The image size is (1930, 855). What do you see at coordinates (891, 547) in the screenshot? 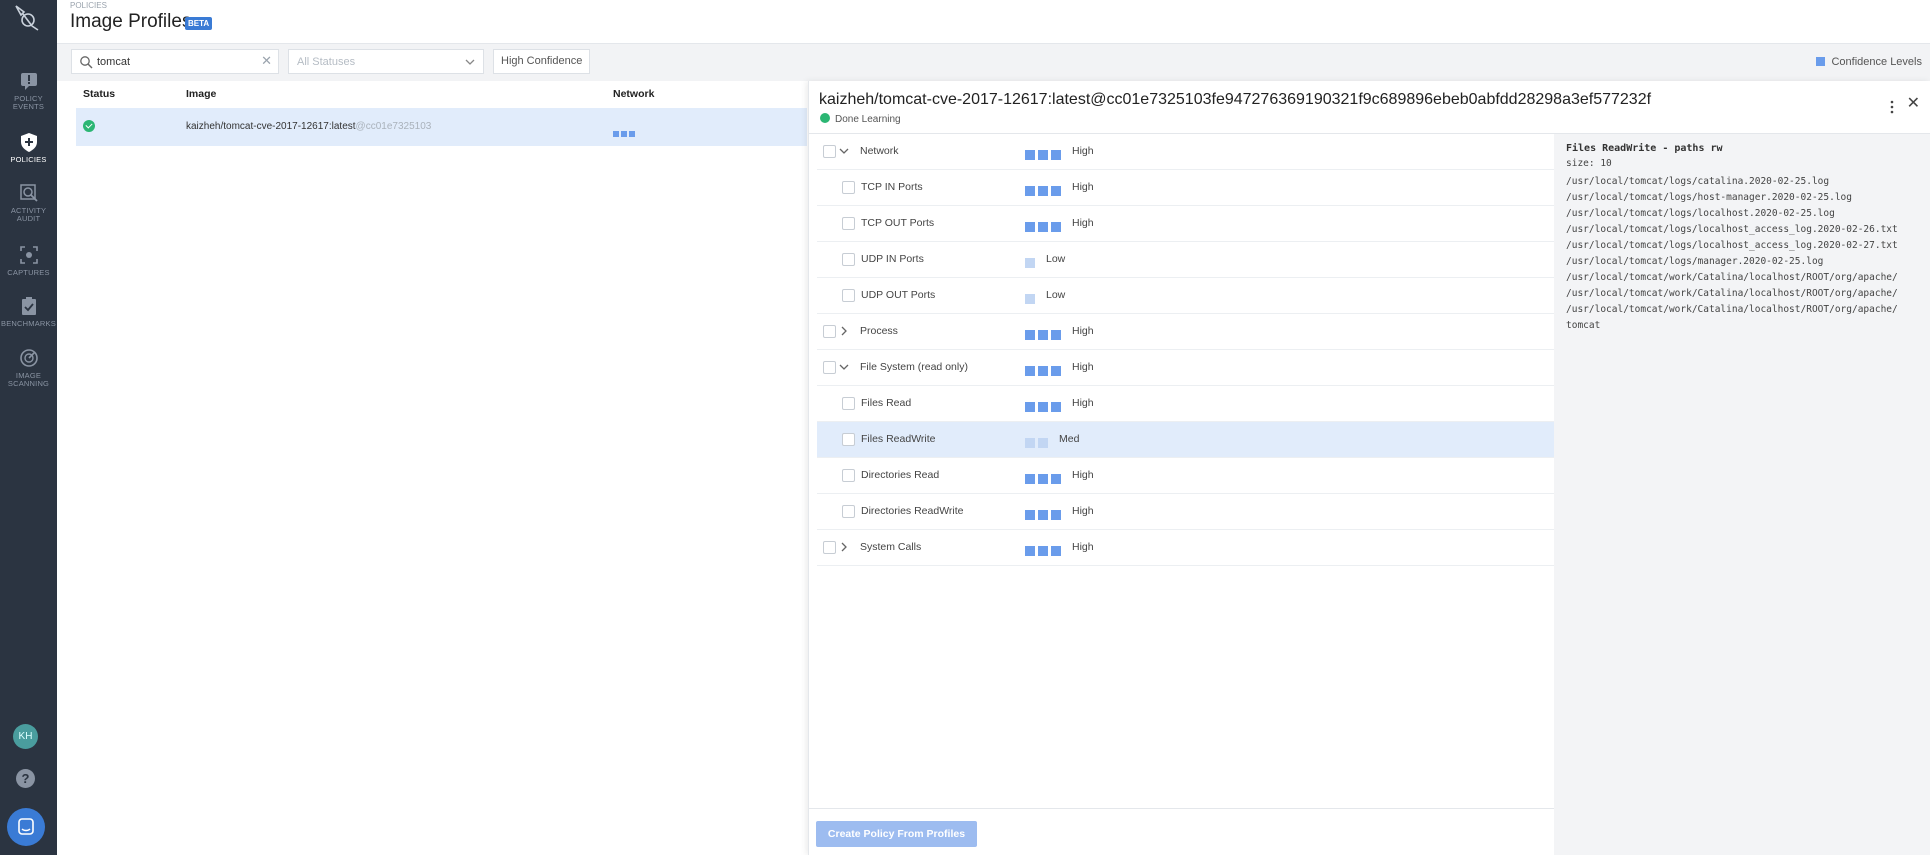
I see `row-label: System Calls` at bounding box center [891, 547].